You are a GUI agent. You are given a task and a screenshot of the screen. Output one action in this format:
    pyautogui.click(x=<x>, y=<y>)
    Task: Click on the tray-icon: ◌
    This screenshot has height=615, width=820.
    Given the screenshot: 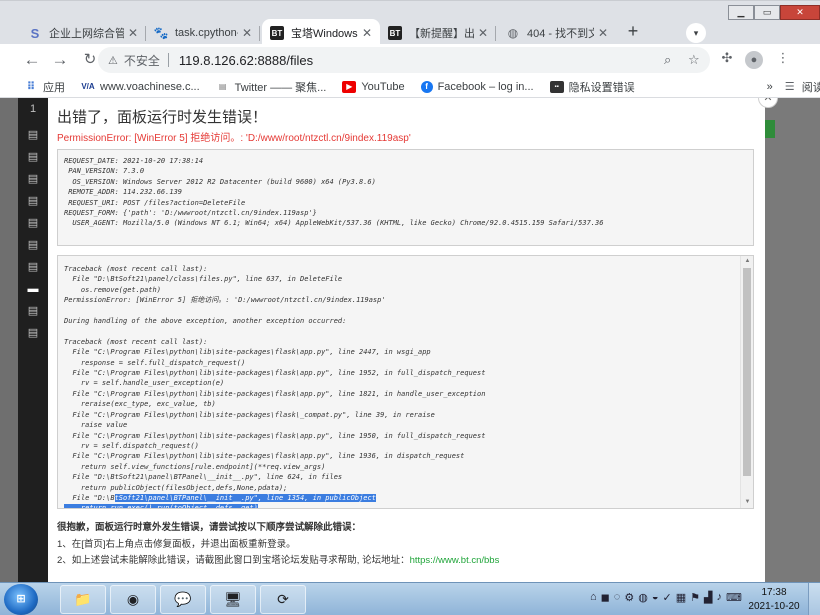 What is the action you would take?
    pyautogui.click(x=617, y=597)
    